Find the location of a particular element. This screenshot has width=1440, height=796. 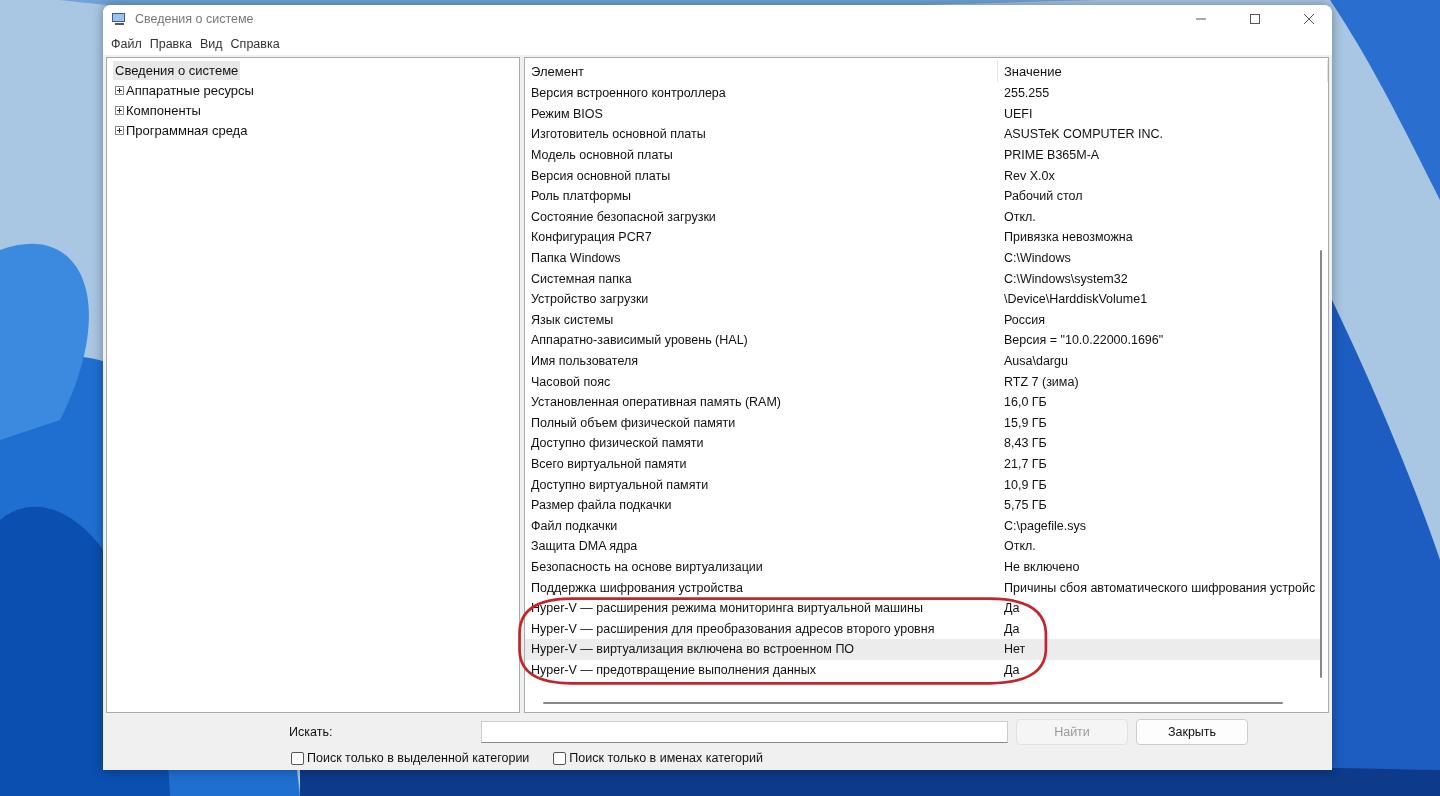

checkbox-label: Поиск только в выделенной категории is located at coordinates (418, 758).